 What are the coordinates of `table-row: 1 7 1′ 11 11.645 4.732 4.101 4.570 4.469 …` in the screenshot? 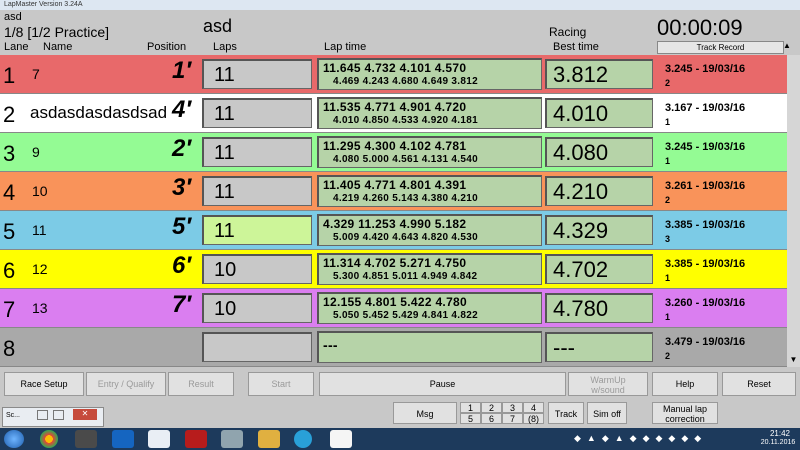 It's located at (400, 74).